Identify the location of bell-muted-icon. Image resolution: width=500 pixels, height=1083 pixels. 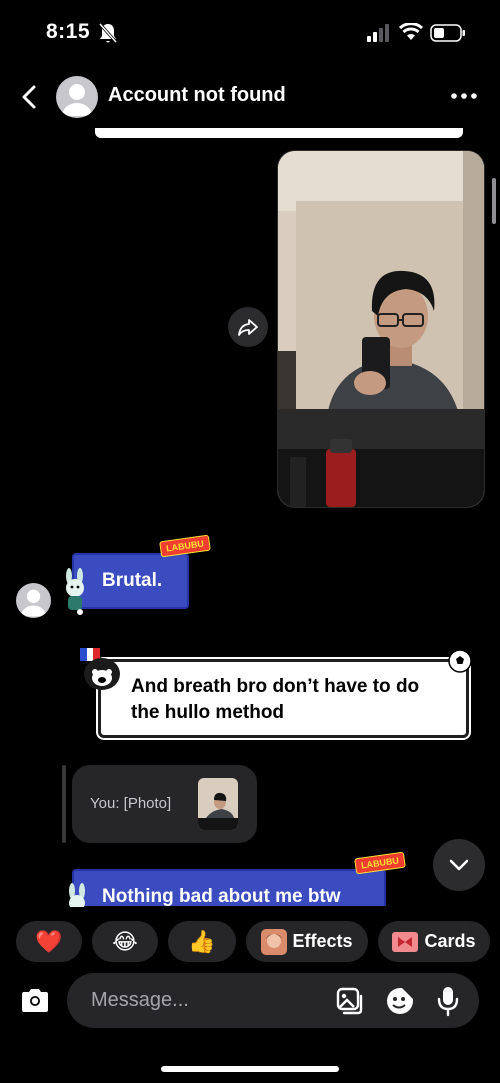
(108, 33).